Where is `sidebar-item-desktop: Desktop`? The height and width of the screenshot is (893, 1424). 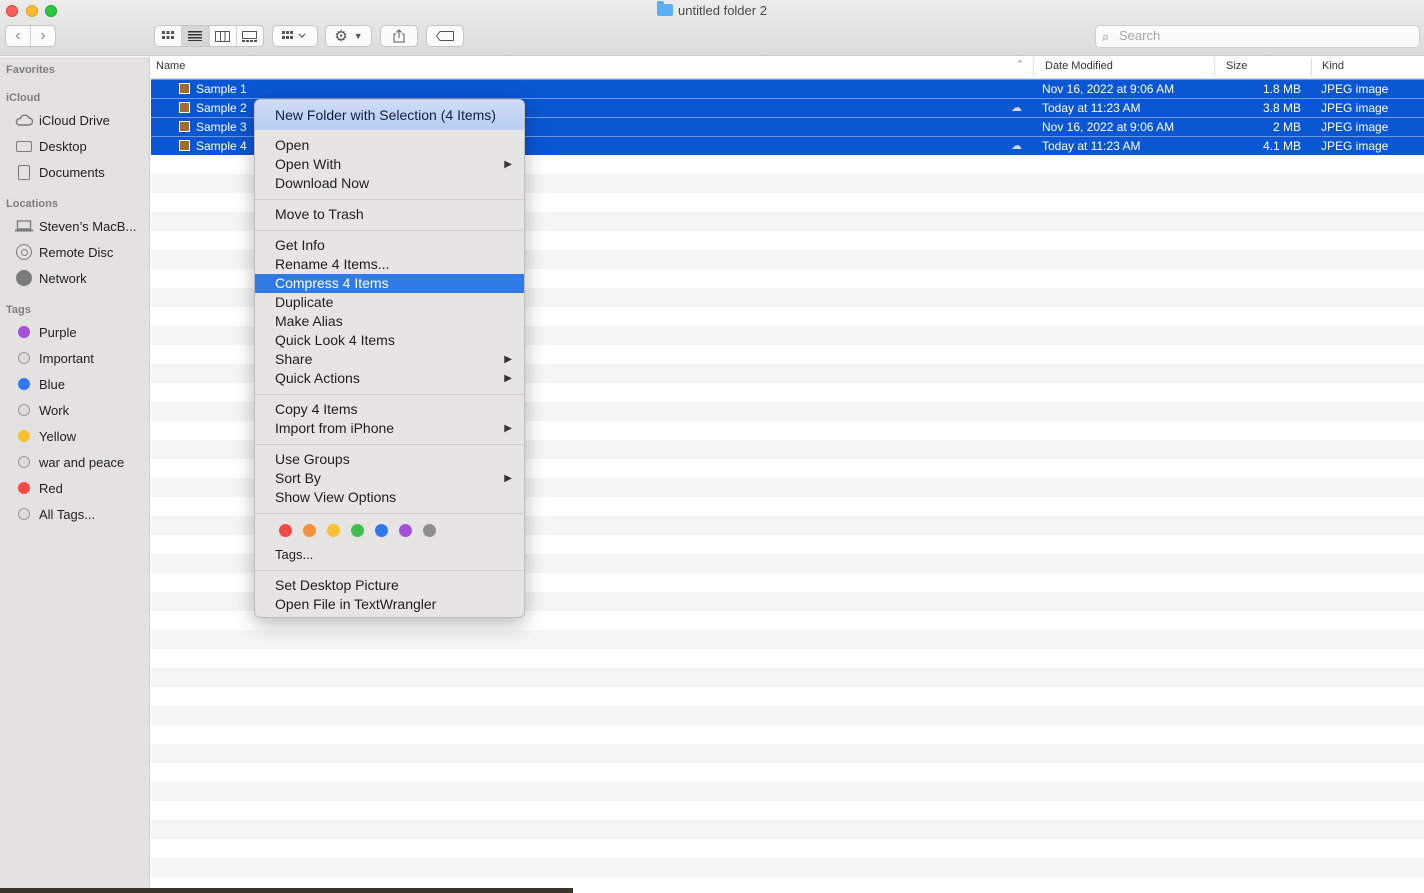 sidebar-item-desktop: Desktop is located at coordinates (75, 146).